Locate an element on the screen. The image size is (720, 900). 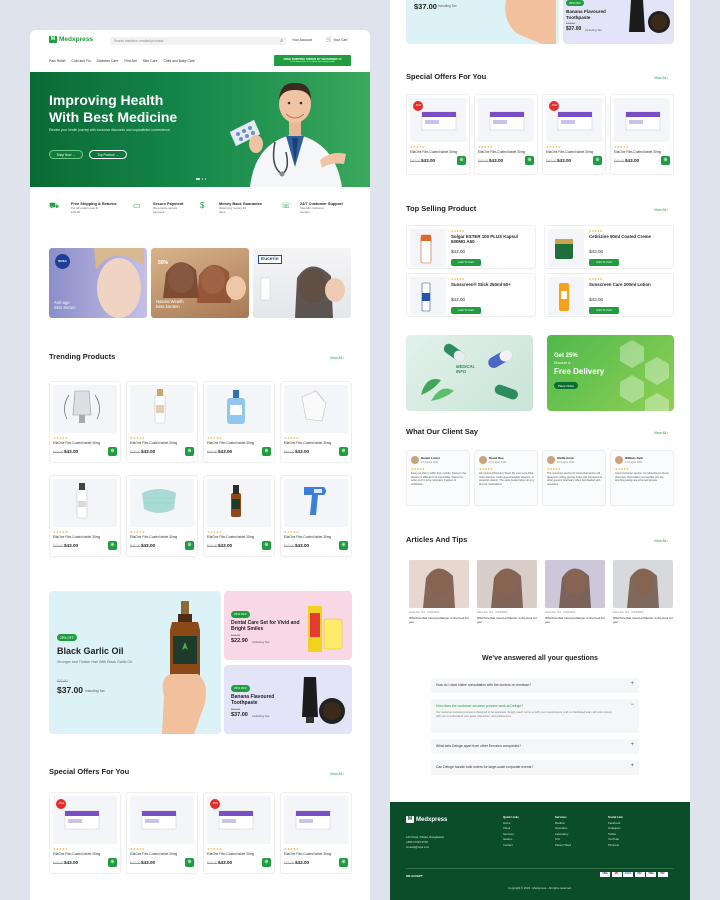
nav-cold-flu: Cold and Flu is located at coordinates (80, 61).